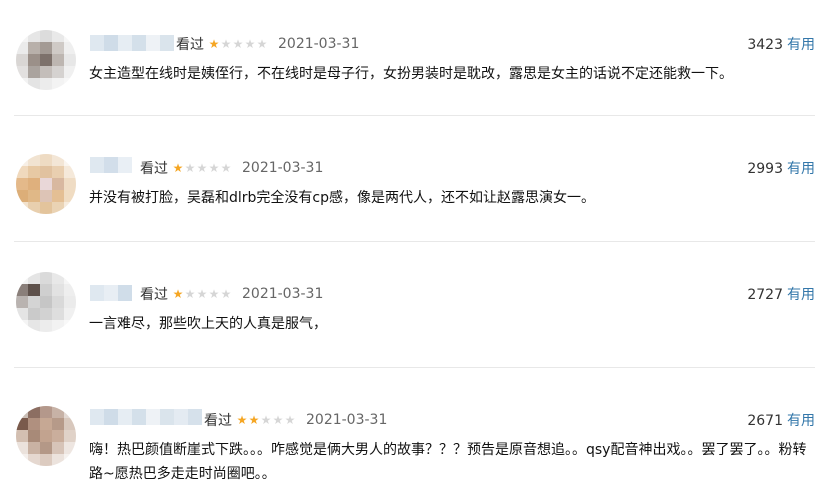  What do you see at coordinates (765, 169) in the screenshot?
I see `vote-count: 2993` at bounding box center [765, 169].